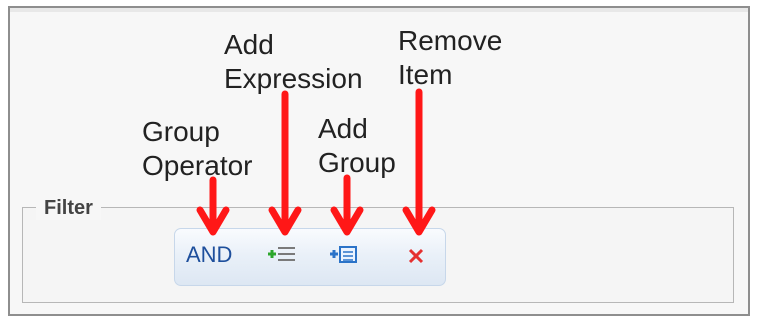 Image resolution: width=760 pixels, height=326 pixels. What do you see at coordinates (68, 208) in the screenshot?
I see `filter-legend: Filter` at bounding box center [68, 208].